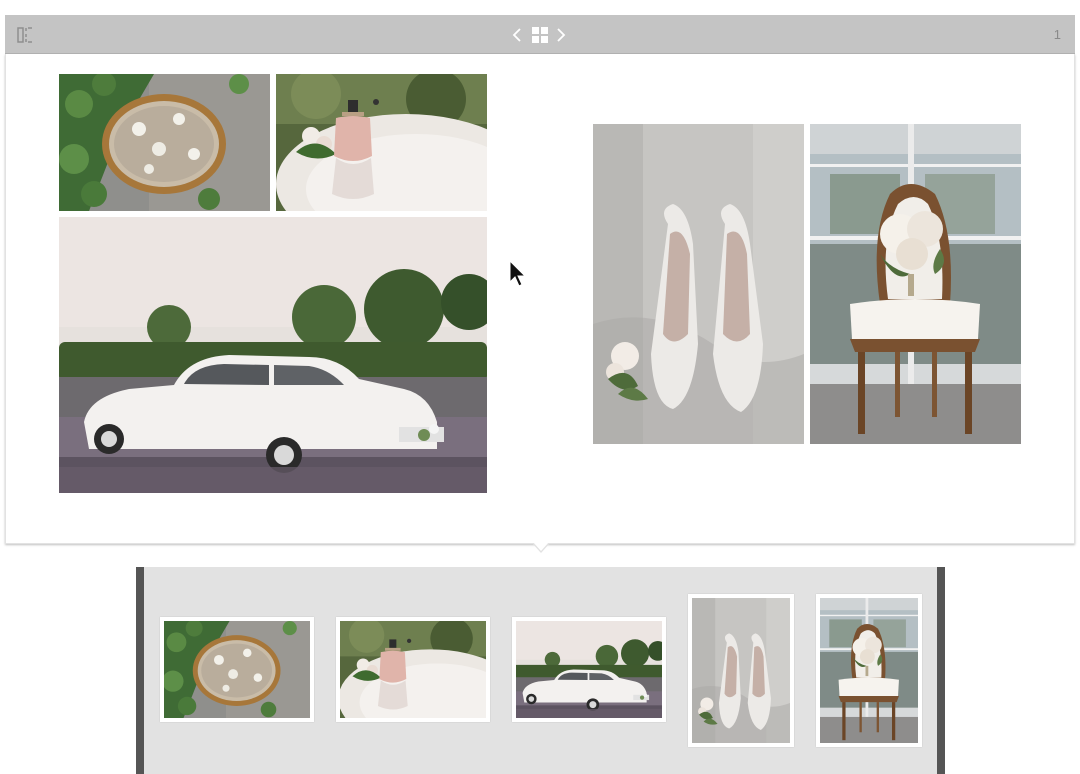 The width and height of the screenshot is (1080, 774). I want to click on filmstrip-thumb-shoes, so click(741, 670).